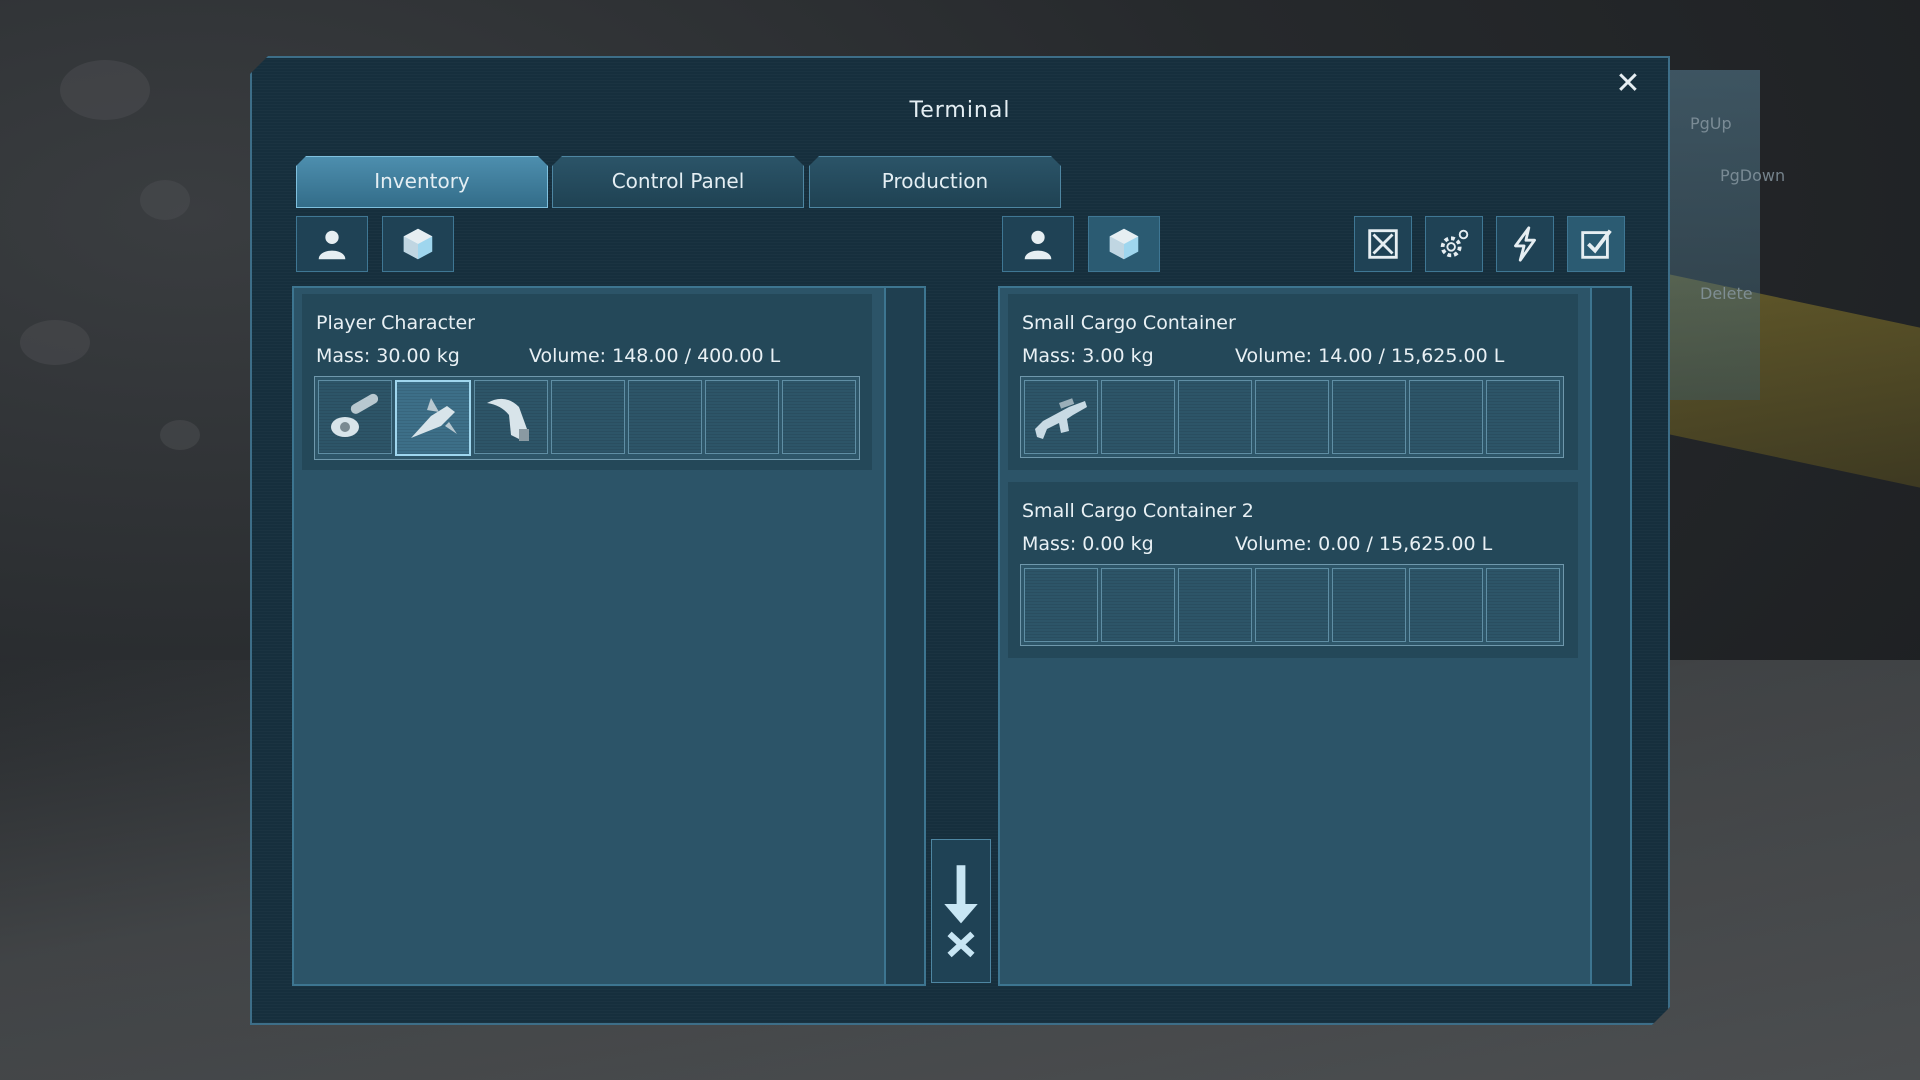 The image size is (1920, 1080). I want to click on inventory-name: Player Character, so click(395, 323).